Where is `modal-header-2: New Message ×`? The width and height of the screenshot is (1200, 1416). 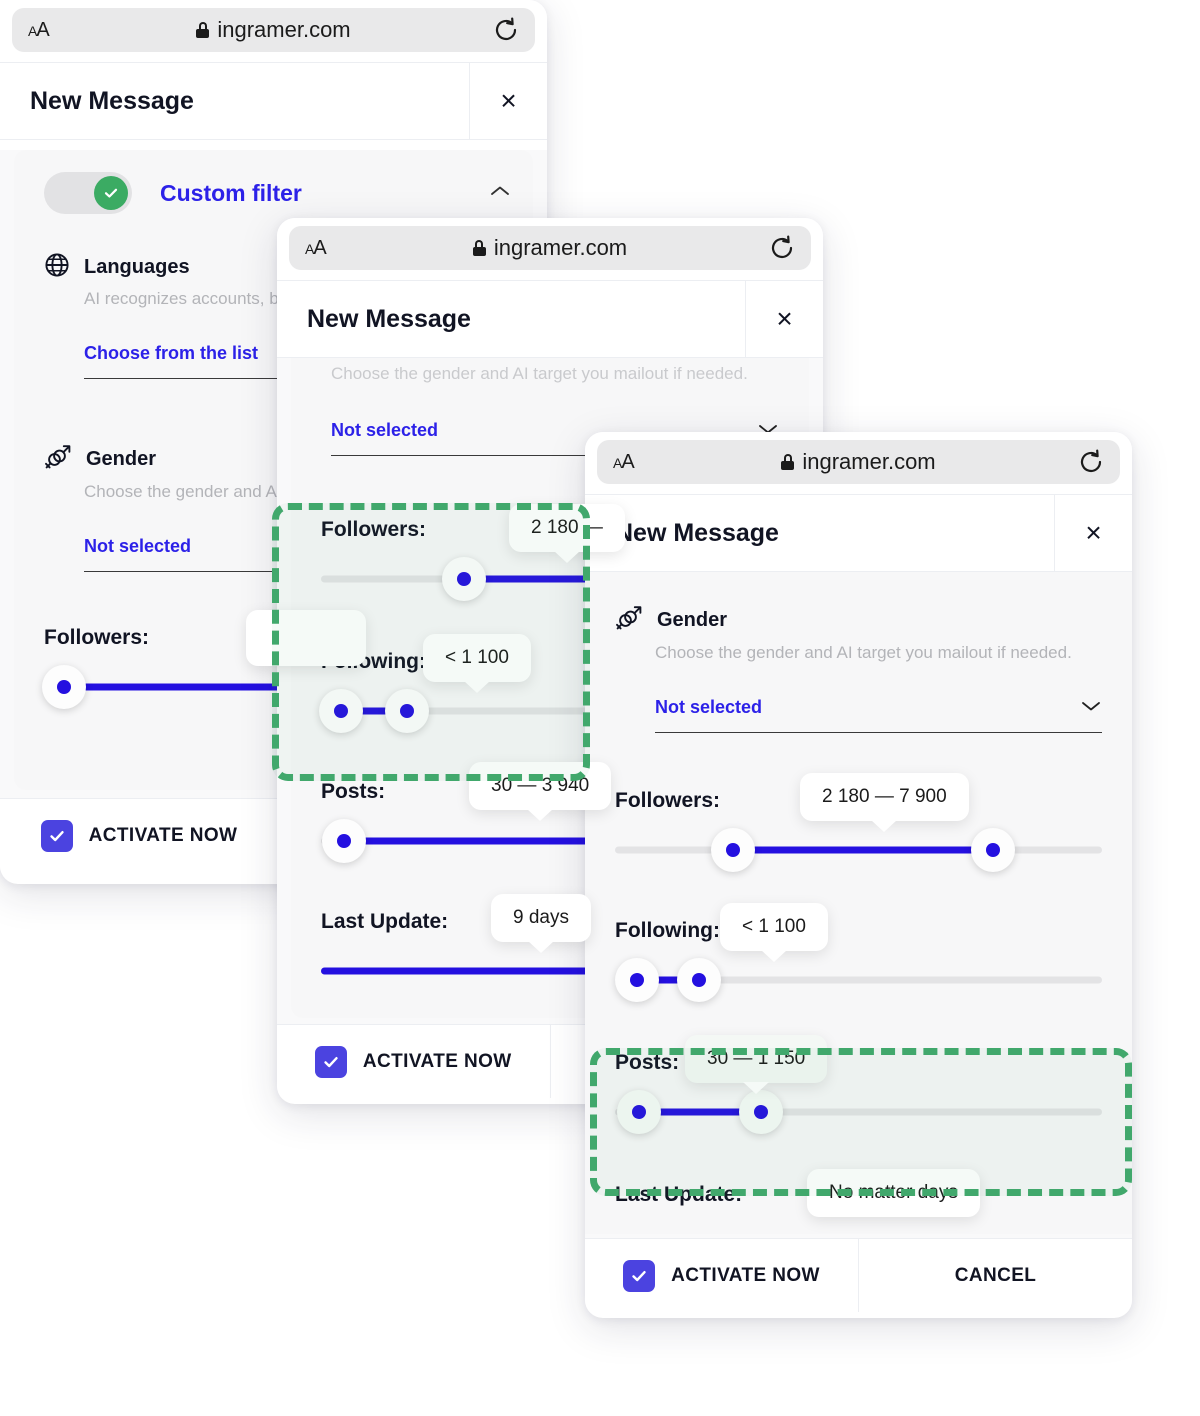 modal-header-2: New Message × is located at coordinates (550, 319).